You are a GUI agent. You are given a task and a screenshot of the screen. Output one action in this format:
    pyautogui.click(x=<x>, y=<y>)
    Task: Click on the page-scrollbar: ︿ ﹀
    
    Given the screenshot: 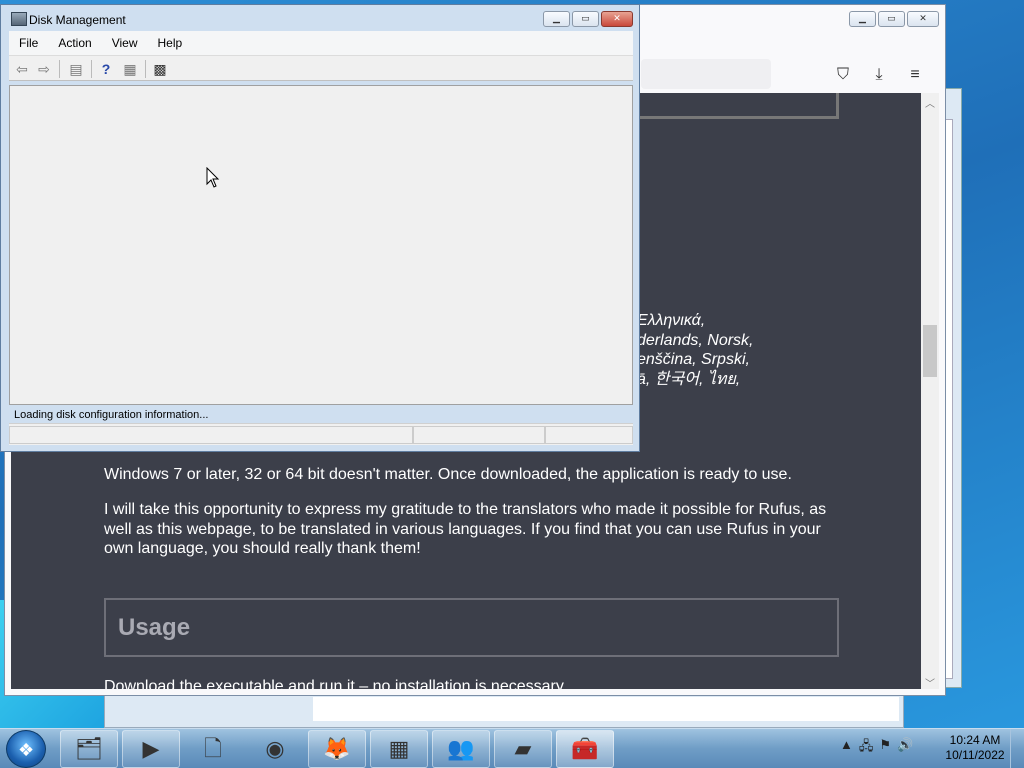 What is the action you would take?
    pyautogui.click(x=930, y=391)
    